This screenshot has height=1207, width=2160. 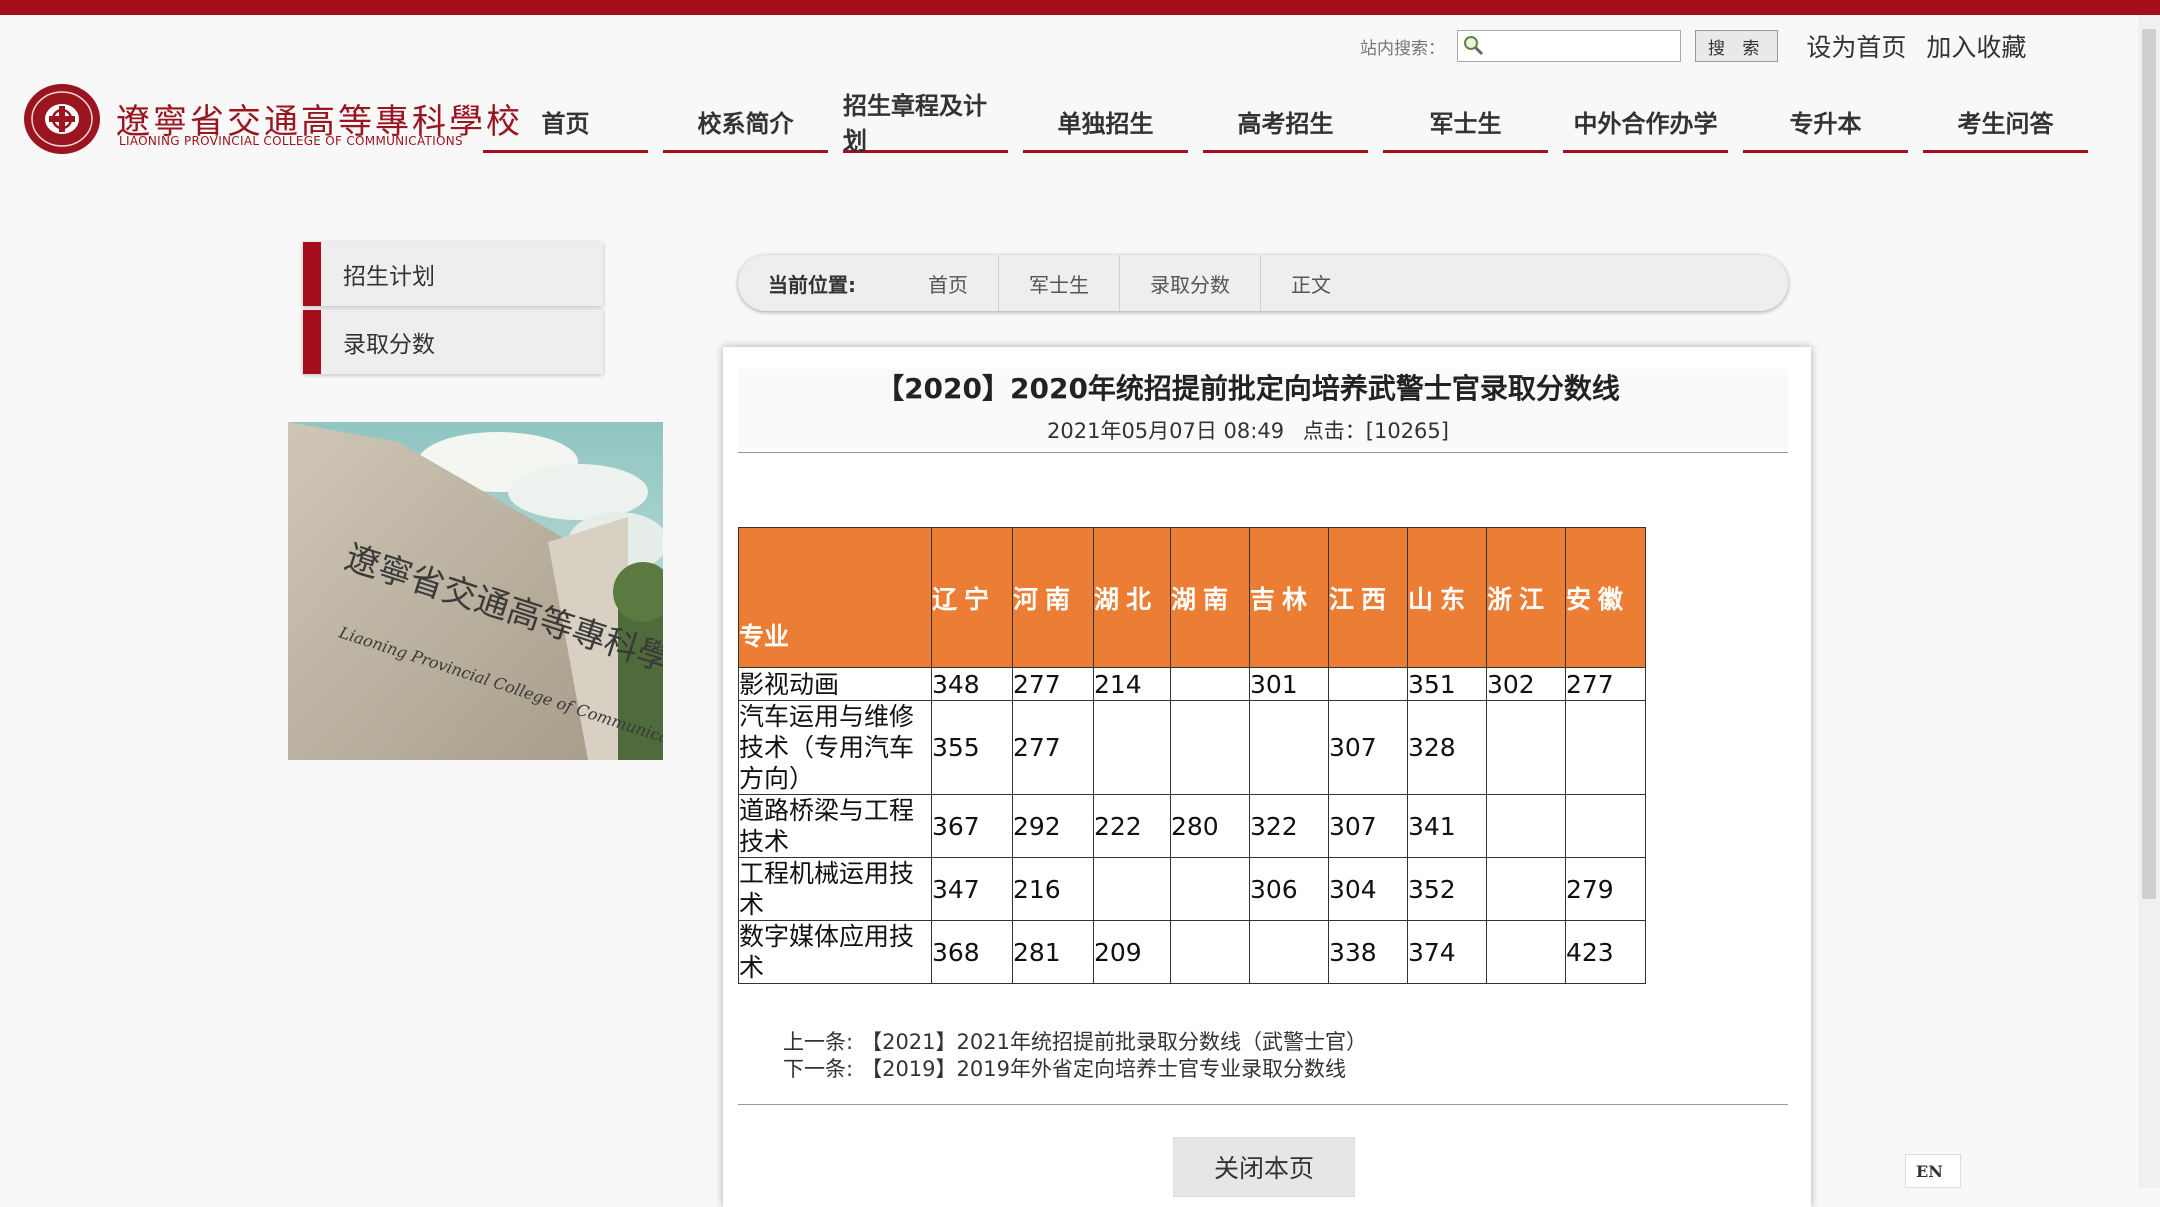 I want to click on breadcrumb-scores: 录取分数, so click(x=1190, y=283).